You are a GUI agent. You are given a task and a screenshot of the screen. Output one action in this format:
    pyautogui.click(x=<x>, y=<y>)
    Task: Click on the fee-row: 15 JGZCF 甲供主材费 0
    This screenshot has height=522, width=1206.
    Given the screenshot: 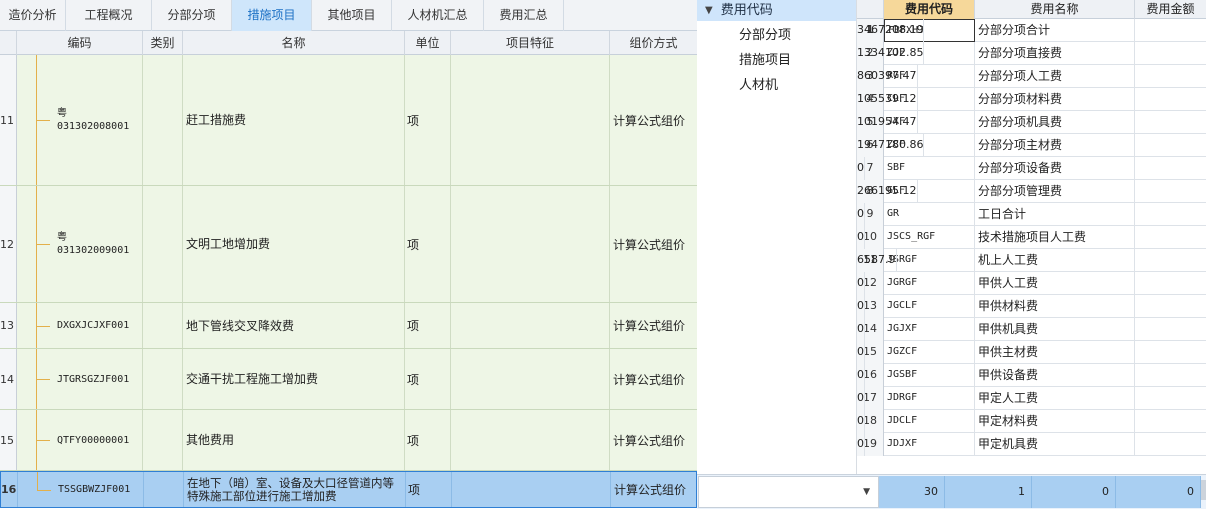 What is the action you would take?
    pyautogui.click(x=1031, y=352)
    